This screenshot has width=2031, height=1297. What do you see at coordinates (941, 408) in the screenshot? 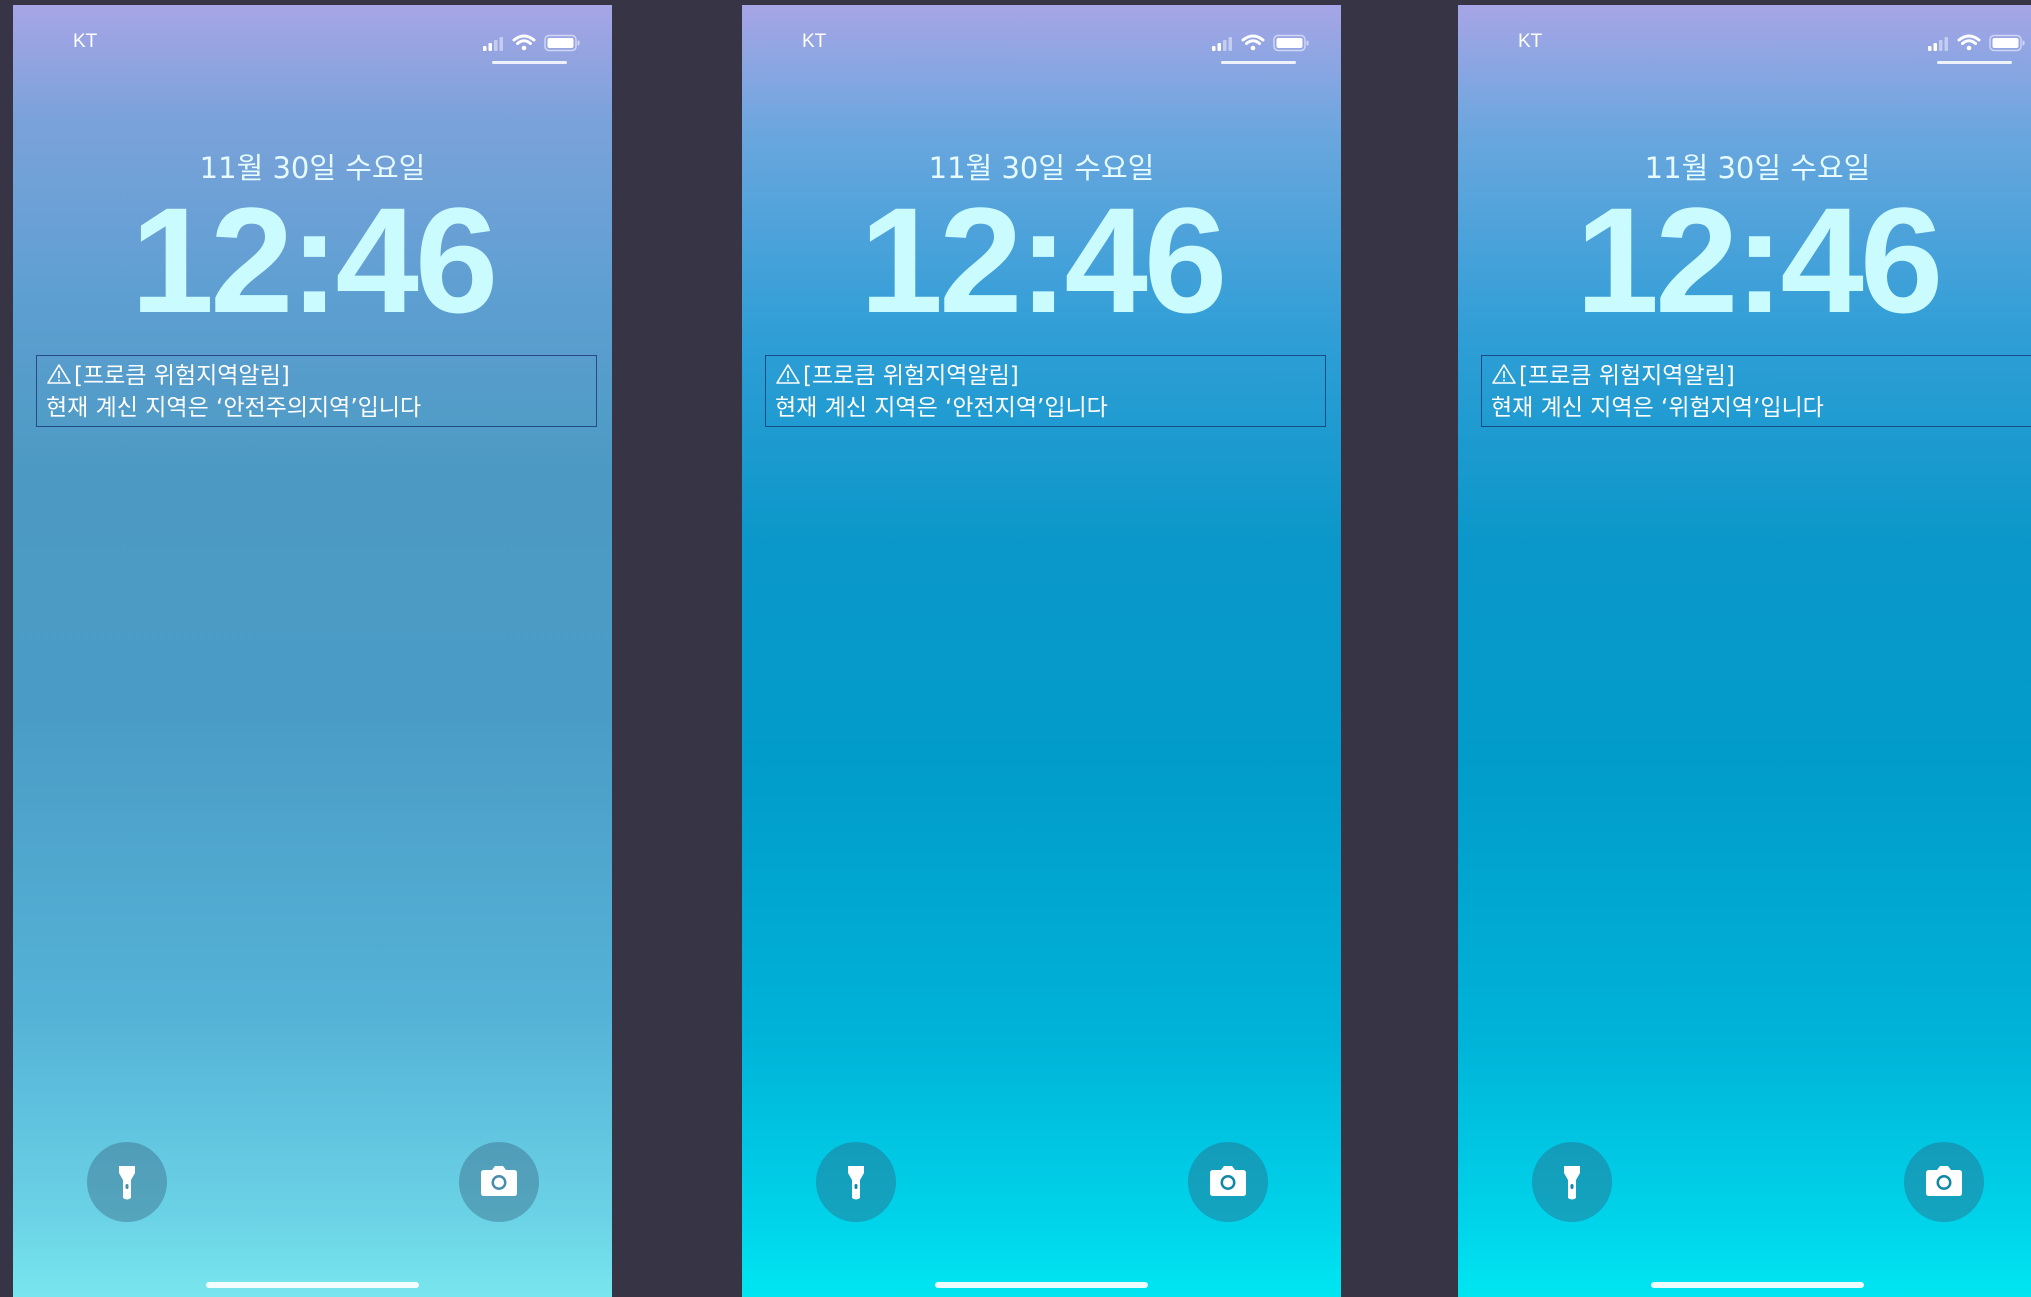
I see `notification-message: 현재 계신 지역은 ‘안전지역’입니다` at bounding box center [941, 408].